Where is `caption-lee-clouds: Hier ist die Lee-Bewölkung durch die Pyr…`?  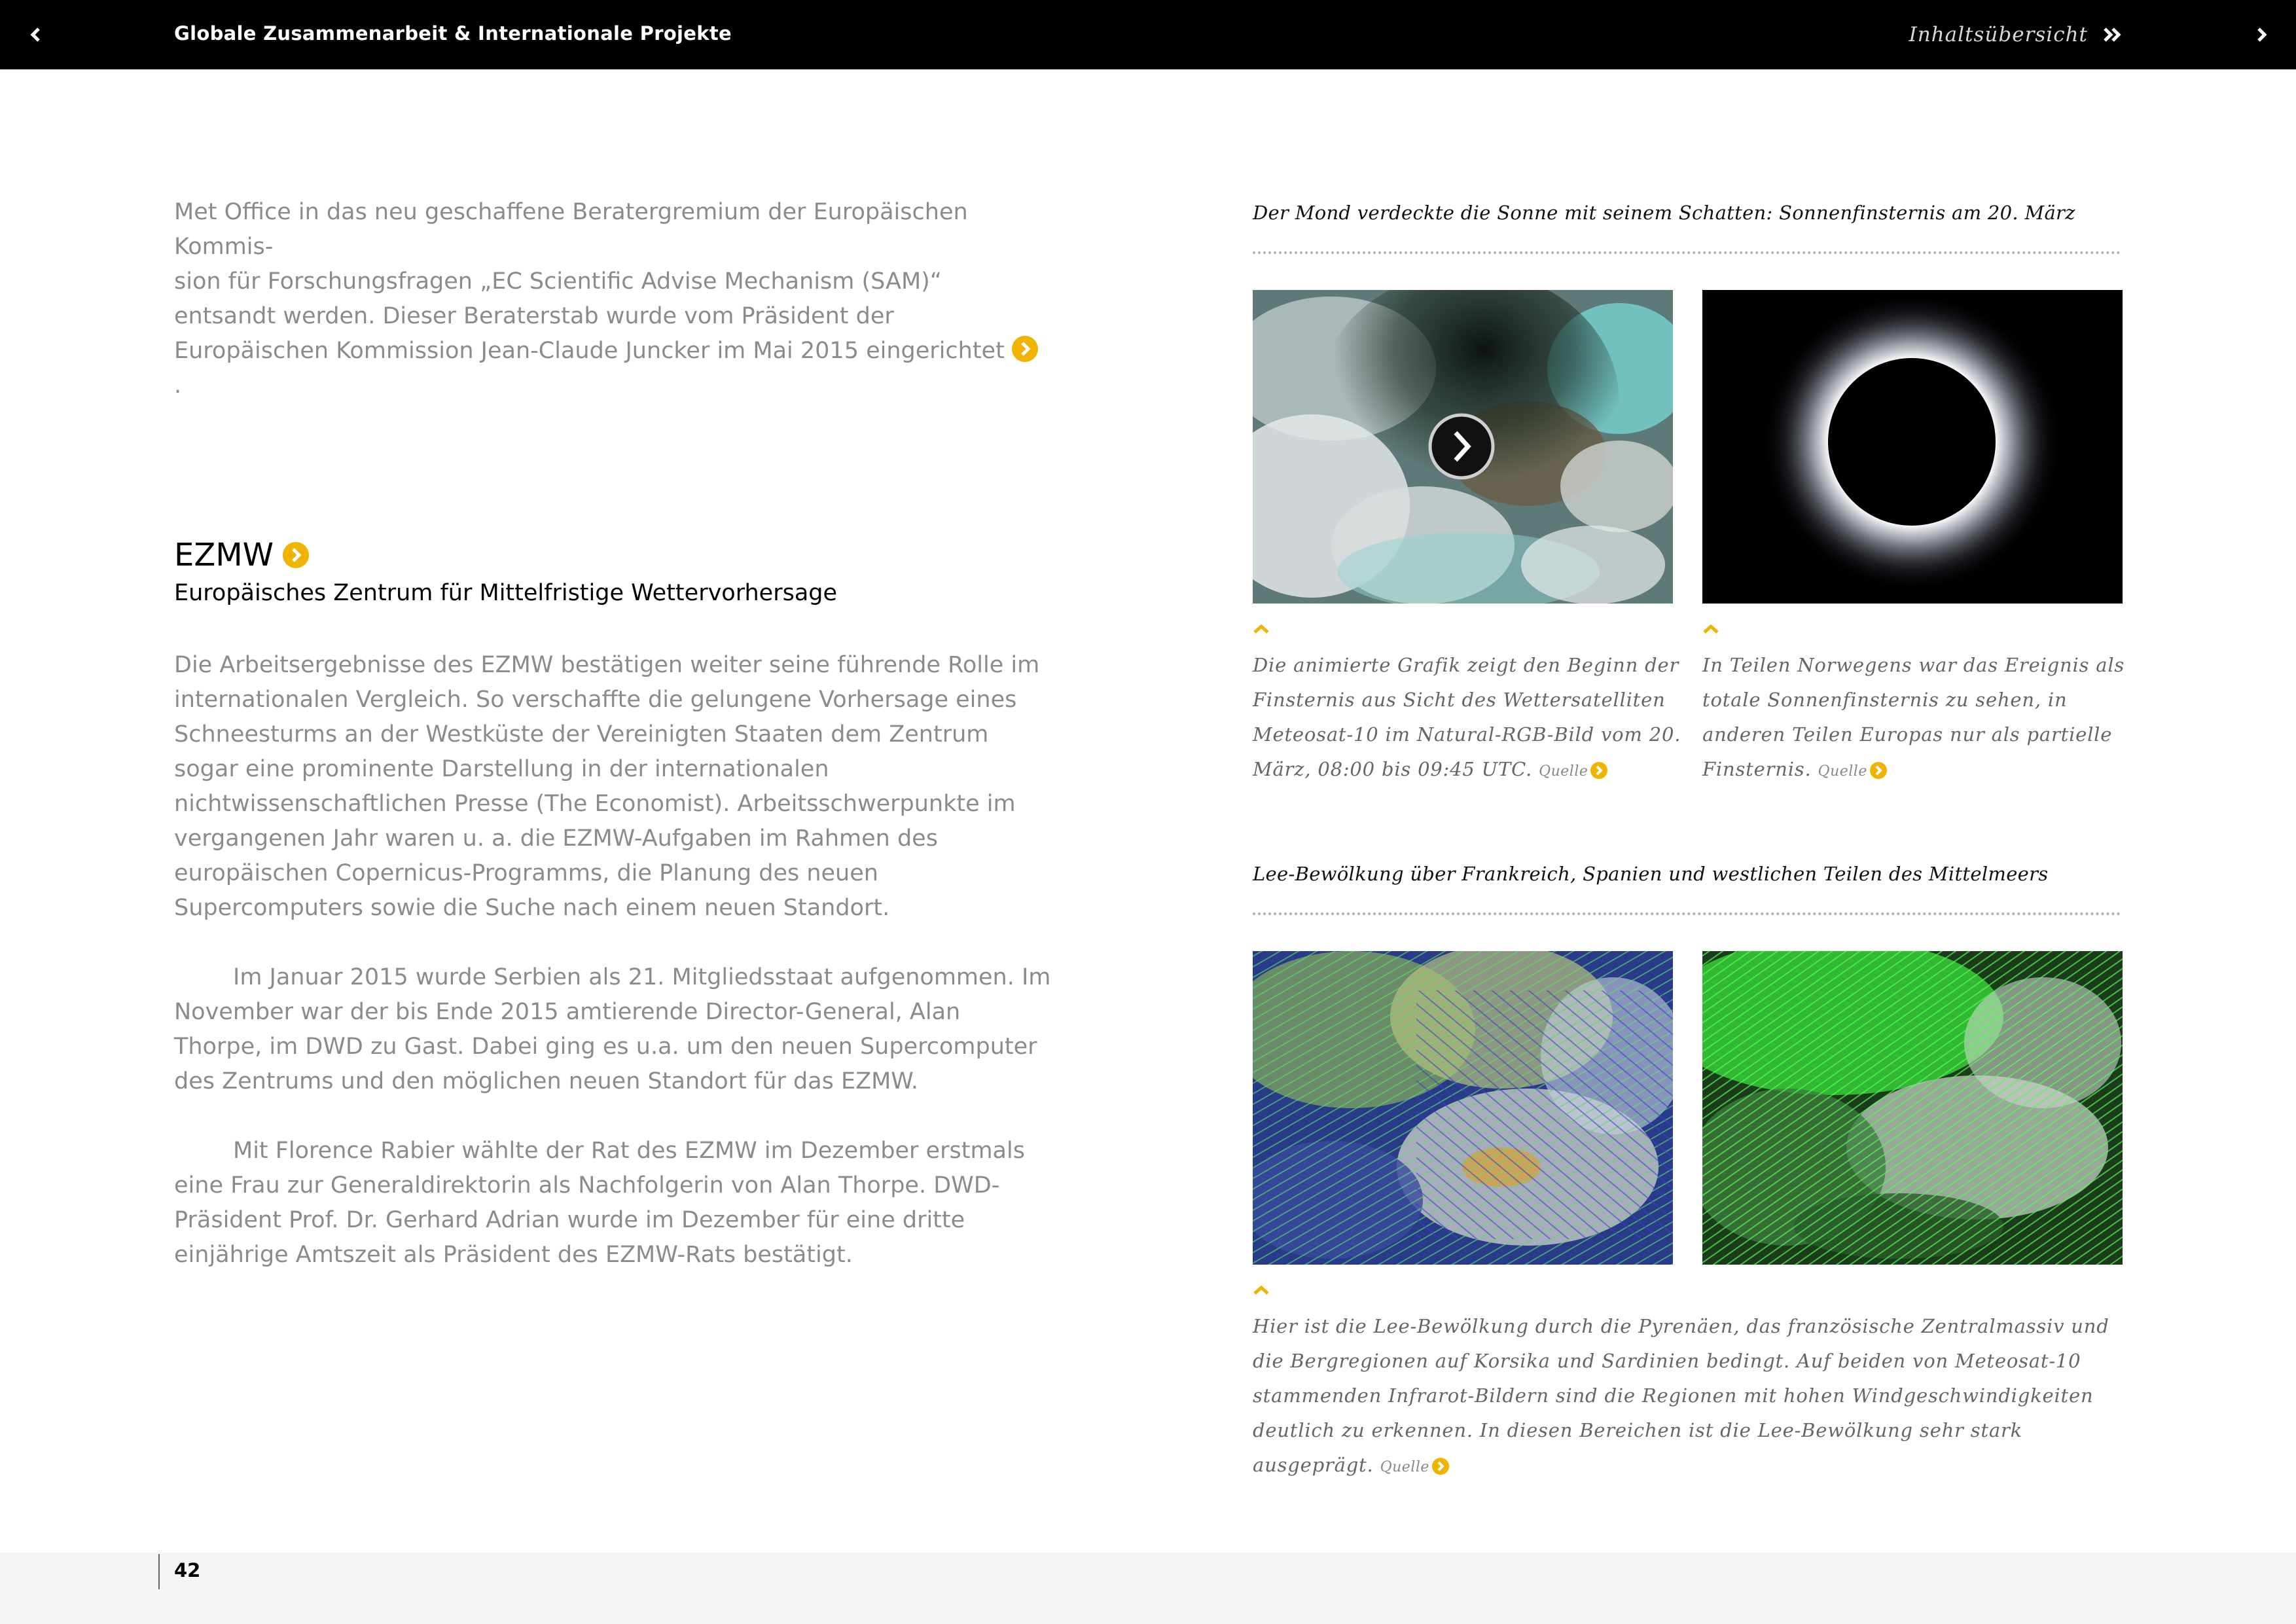
caption-lee-clouds: Hier ist die Lee-Bewölkung durch die Pyr… is located at coordinates (1691, 1397).